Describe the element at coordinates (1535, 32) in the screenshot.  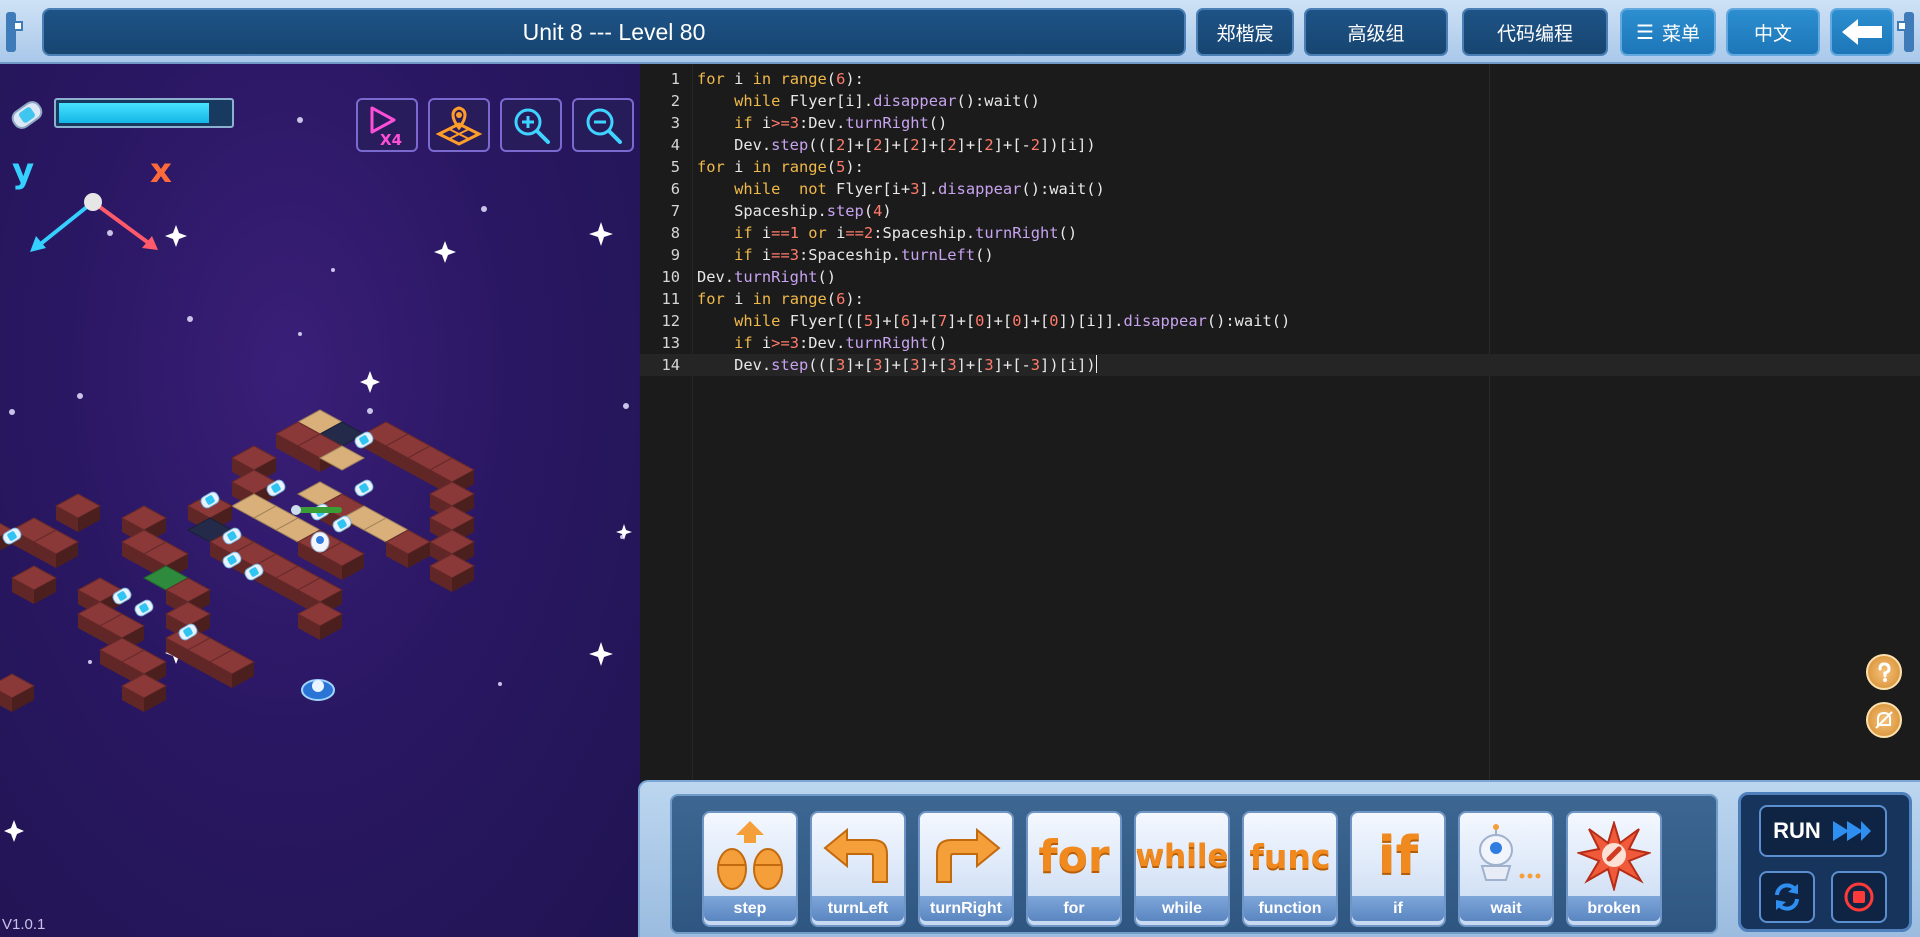
I see `mode-button: 代码编程` at that location.